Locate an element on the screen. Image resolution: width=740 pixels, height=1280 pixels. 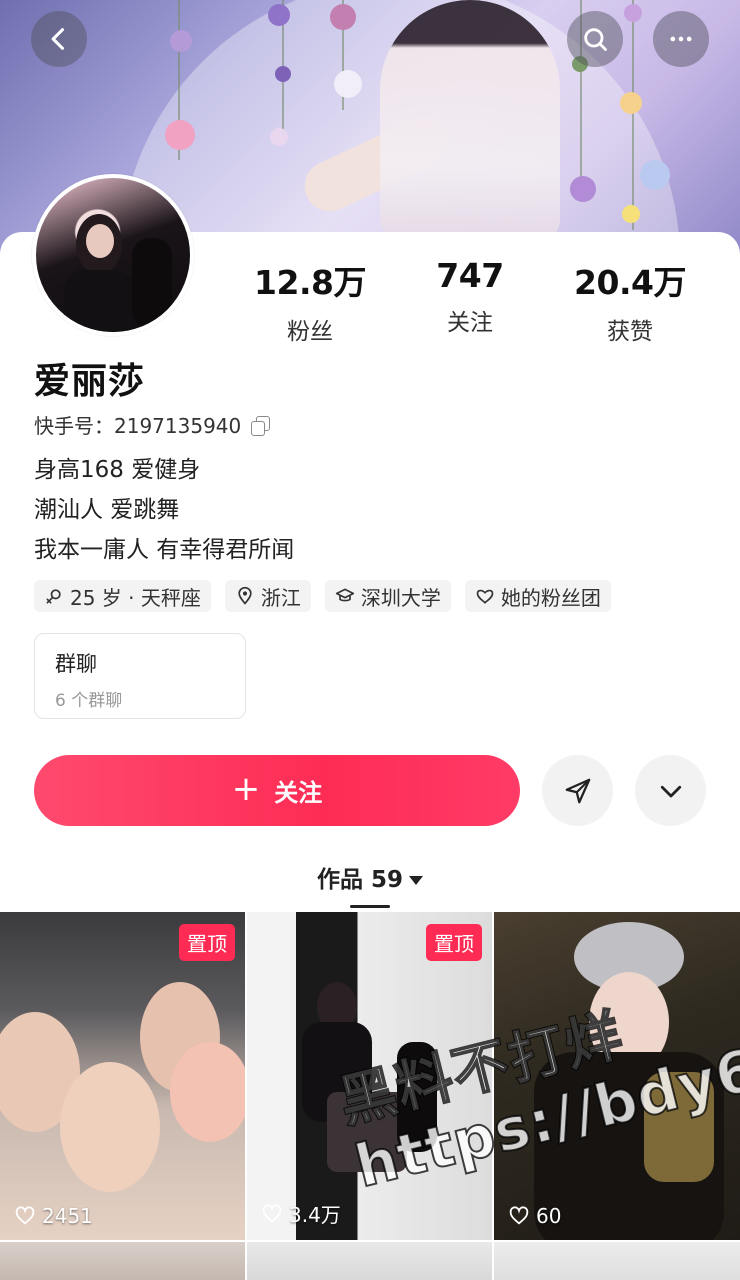
kuaishou-id-label: 快手号：2197135940 is located at coordinates (137, 424).